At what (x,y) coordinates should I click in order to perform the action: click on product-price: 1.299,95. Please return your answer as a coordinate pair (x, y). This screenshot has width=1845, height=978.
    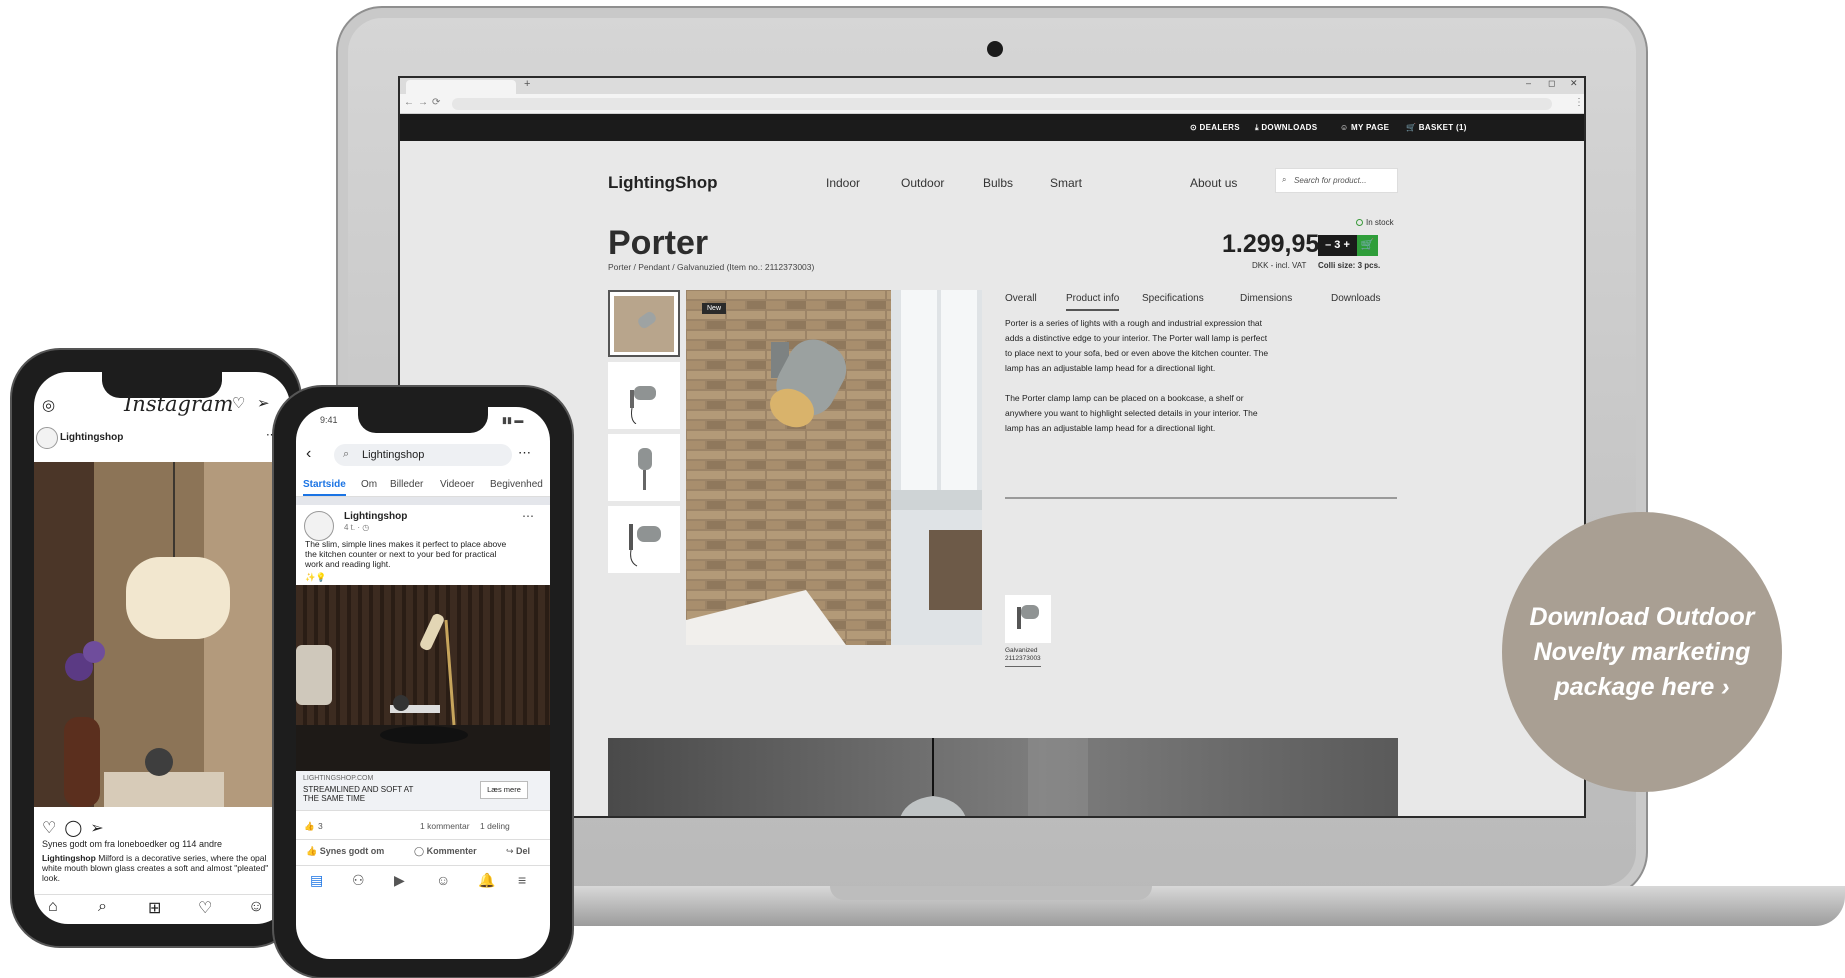
    Looking at the image, I should click on (1271, 244).